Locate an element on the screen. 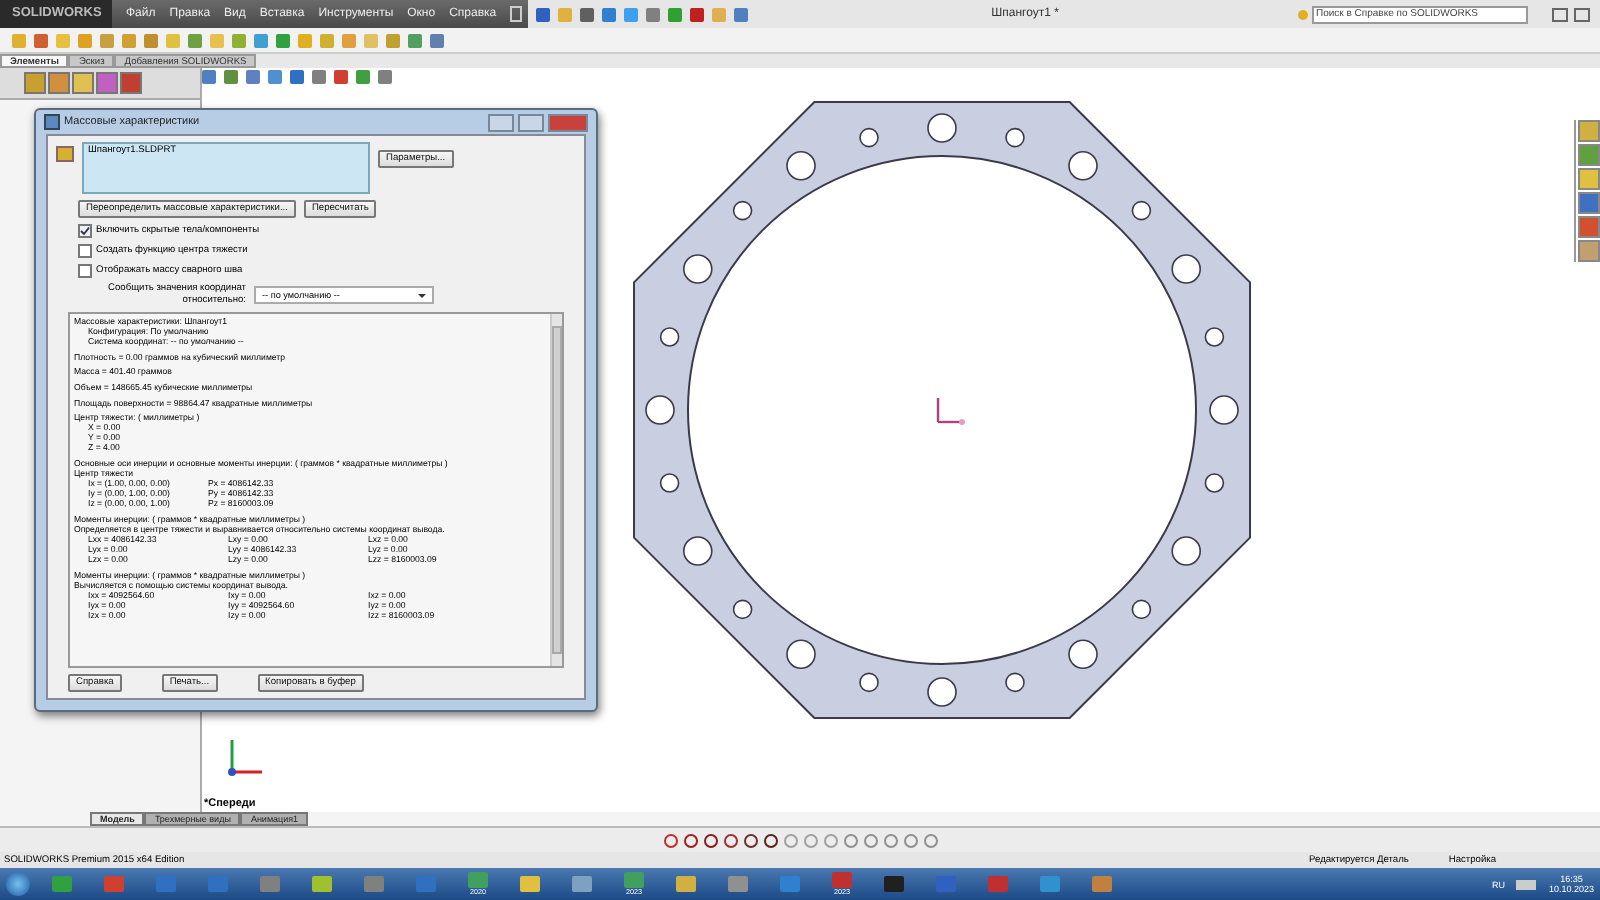  pin-icon is located at coordinates (516, 14).